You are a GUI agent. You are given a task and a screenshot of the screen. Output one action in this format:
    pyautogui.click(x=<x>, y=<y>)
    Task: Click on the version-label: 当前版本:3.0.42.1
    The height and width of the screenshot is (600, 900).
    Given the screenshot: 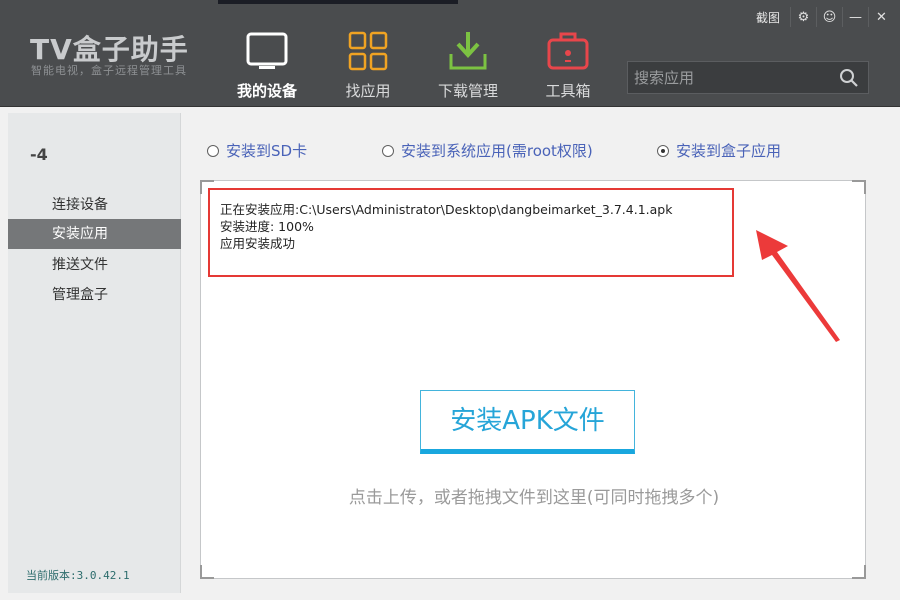 What is the action you would take?
    pyautogui.click(x=78, y=575)
    